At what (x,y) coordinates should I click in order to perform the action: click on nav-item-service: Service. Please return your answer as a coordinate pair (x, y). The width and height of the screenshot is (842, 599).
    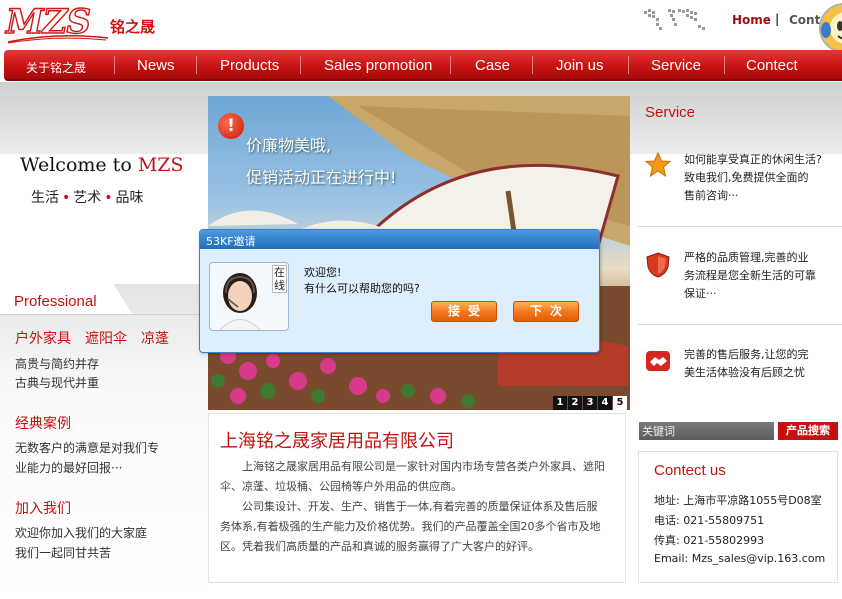
    Looking at the image, I should click on (676, 65).